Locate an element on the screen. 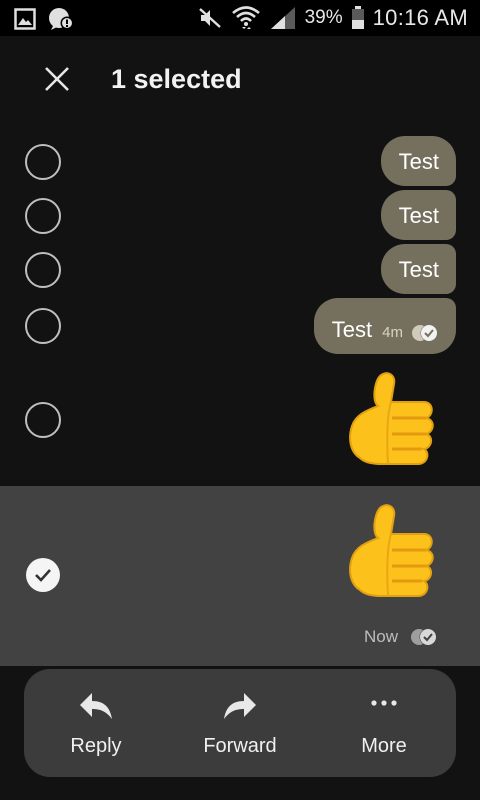 Image resolution: width=480 pixels, height=800 pixels. battery-percentage: 39% is located at coordinates (323, 17).